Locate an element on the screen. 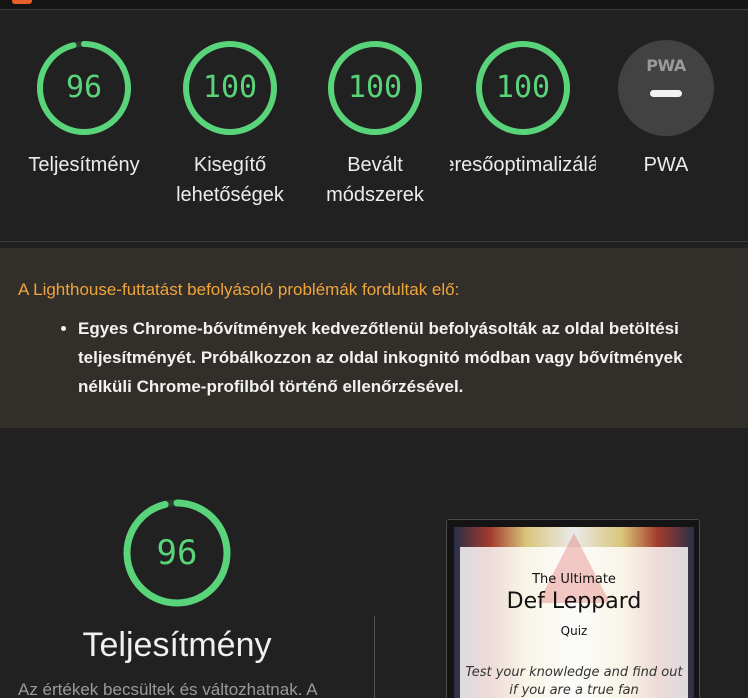 The image size is (748, 698). gauge-score: 96 is located at coordinates (84, 87).